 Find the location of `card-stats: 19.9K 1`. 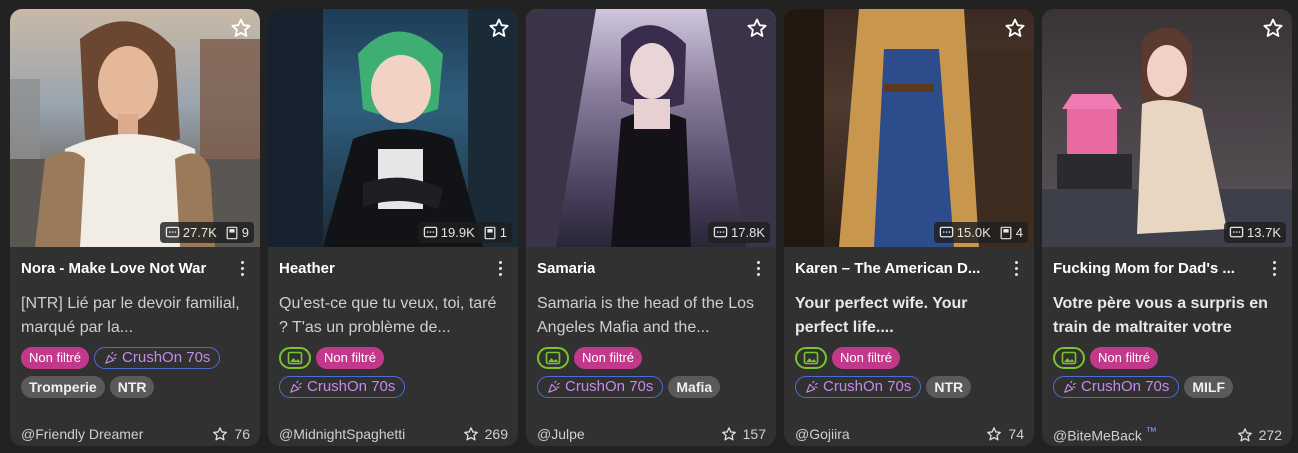

card-stats: 19.9K 1 is located at coordinates (464, 232).